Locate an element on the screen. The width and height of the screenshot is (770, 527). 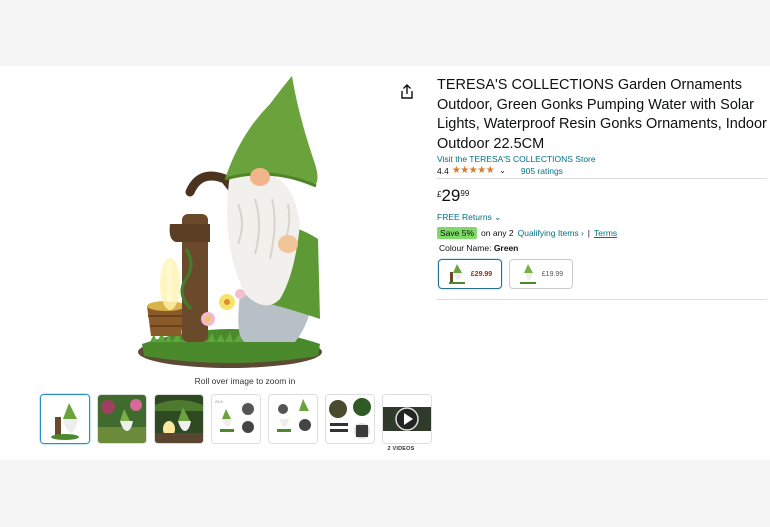
save-text: on any 2 is located at coordinates (497, 233).